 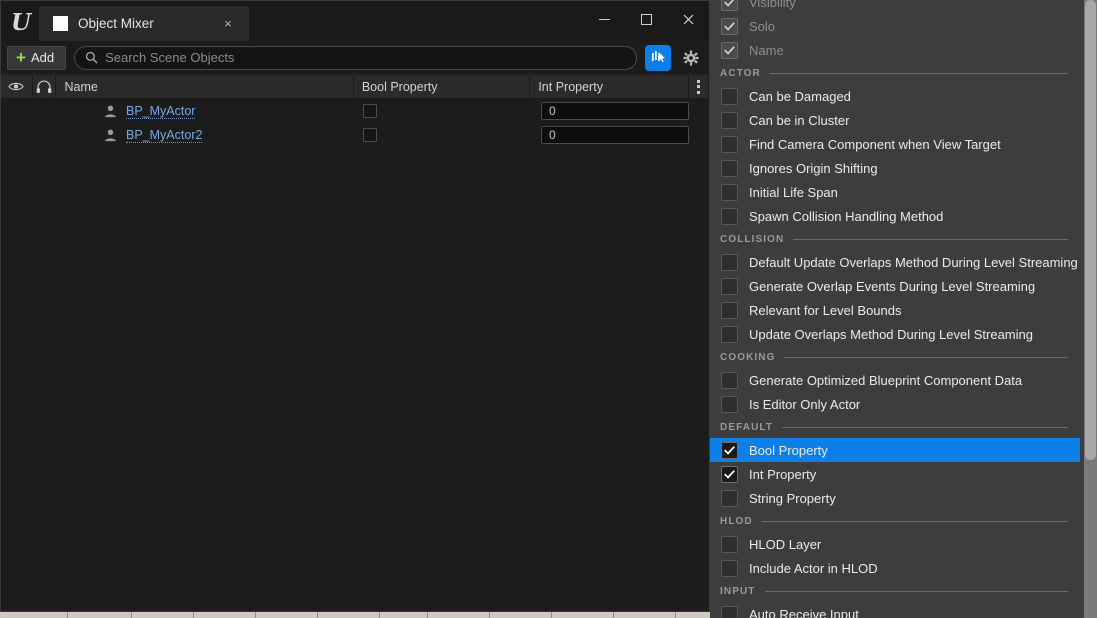 I want to click on panel-menu-item: Bool Property, so click(x=895, y=450).